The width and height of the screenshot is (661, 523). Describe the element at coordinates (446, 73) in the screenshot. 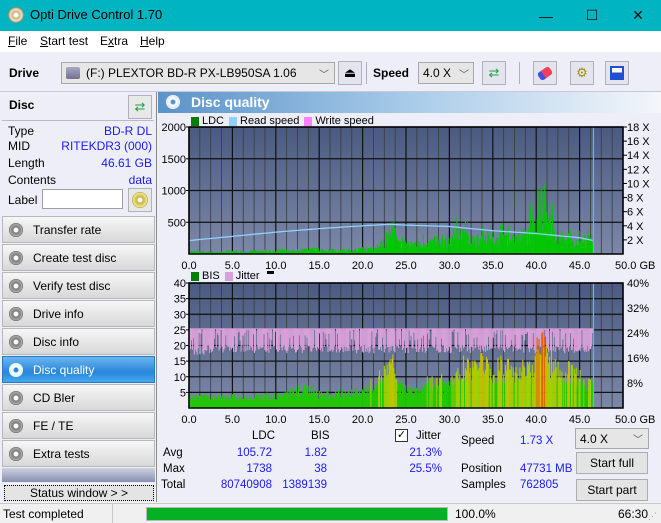

I see `speed-select: 4.0 X ﹀` at that location.